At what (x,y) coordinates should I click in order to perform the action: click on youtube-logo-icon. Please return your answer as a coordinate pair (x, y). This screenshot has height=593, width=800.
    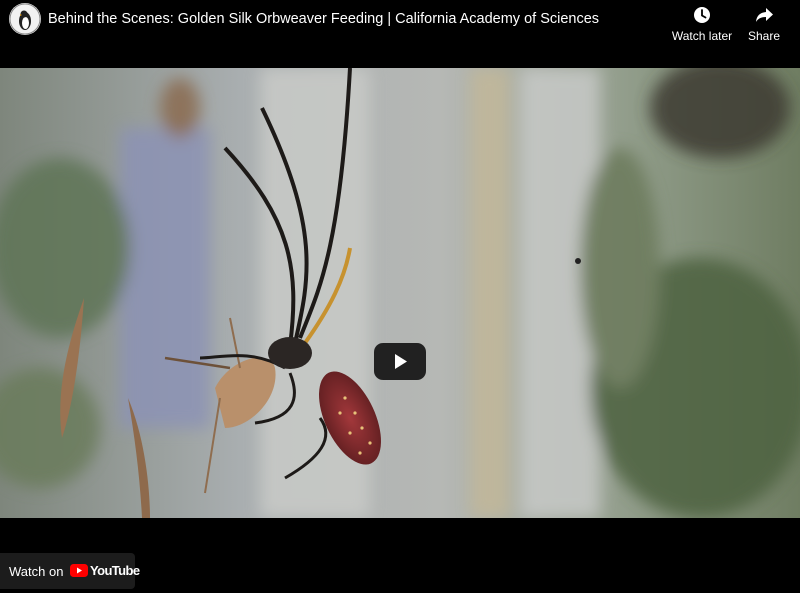
    Looking at the image, I should click on (79, 570).